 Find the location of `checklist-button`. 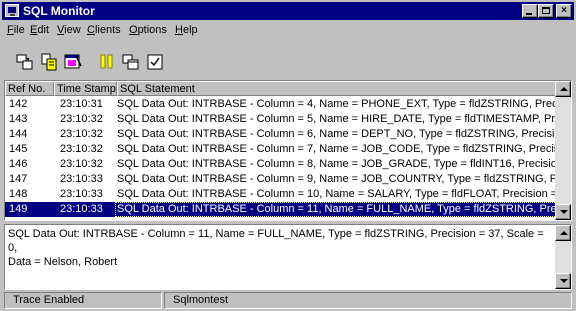

checklist-button is located at coordinates (155, 62).